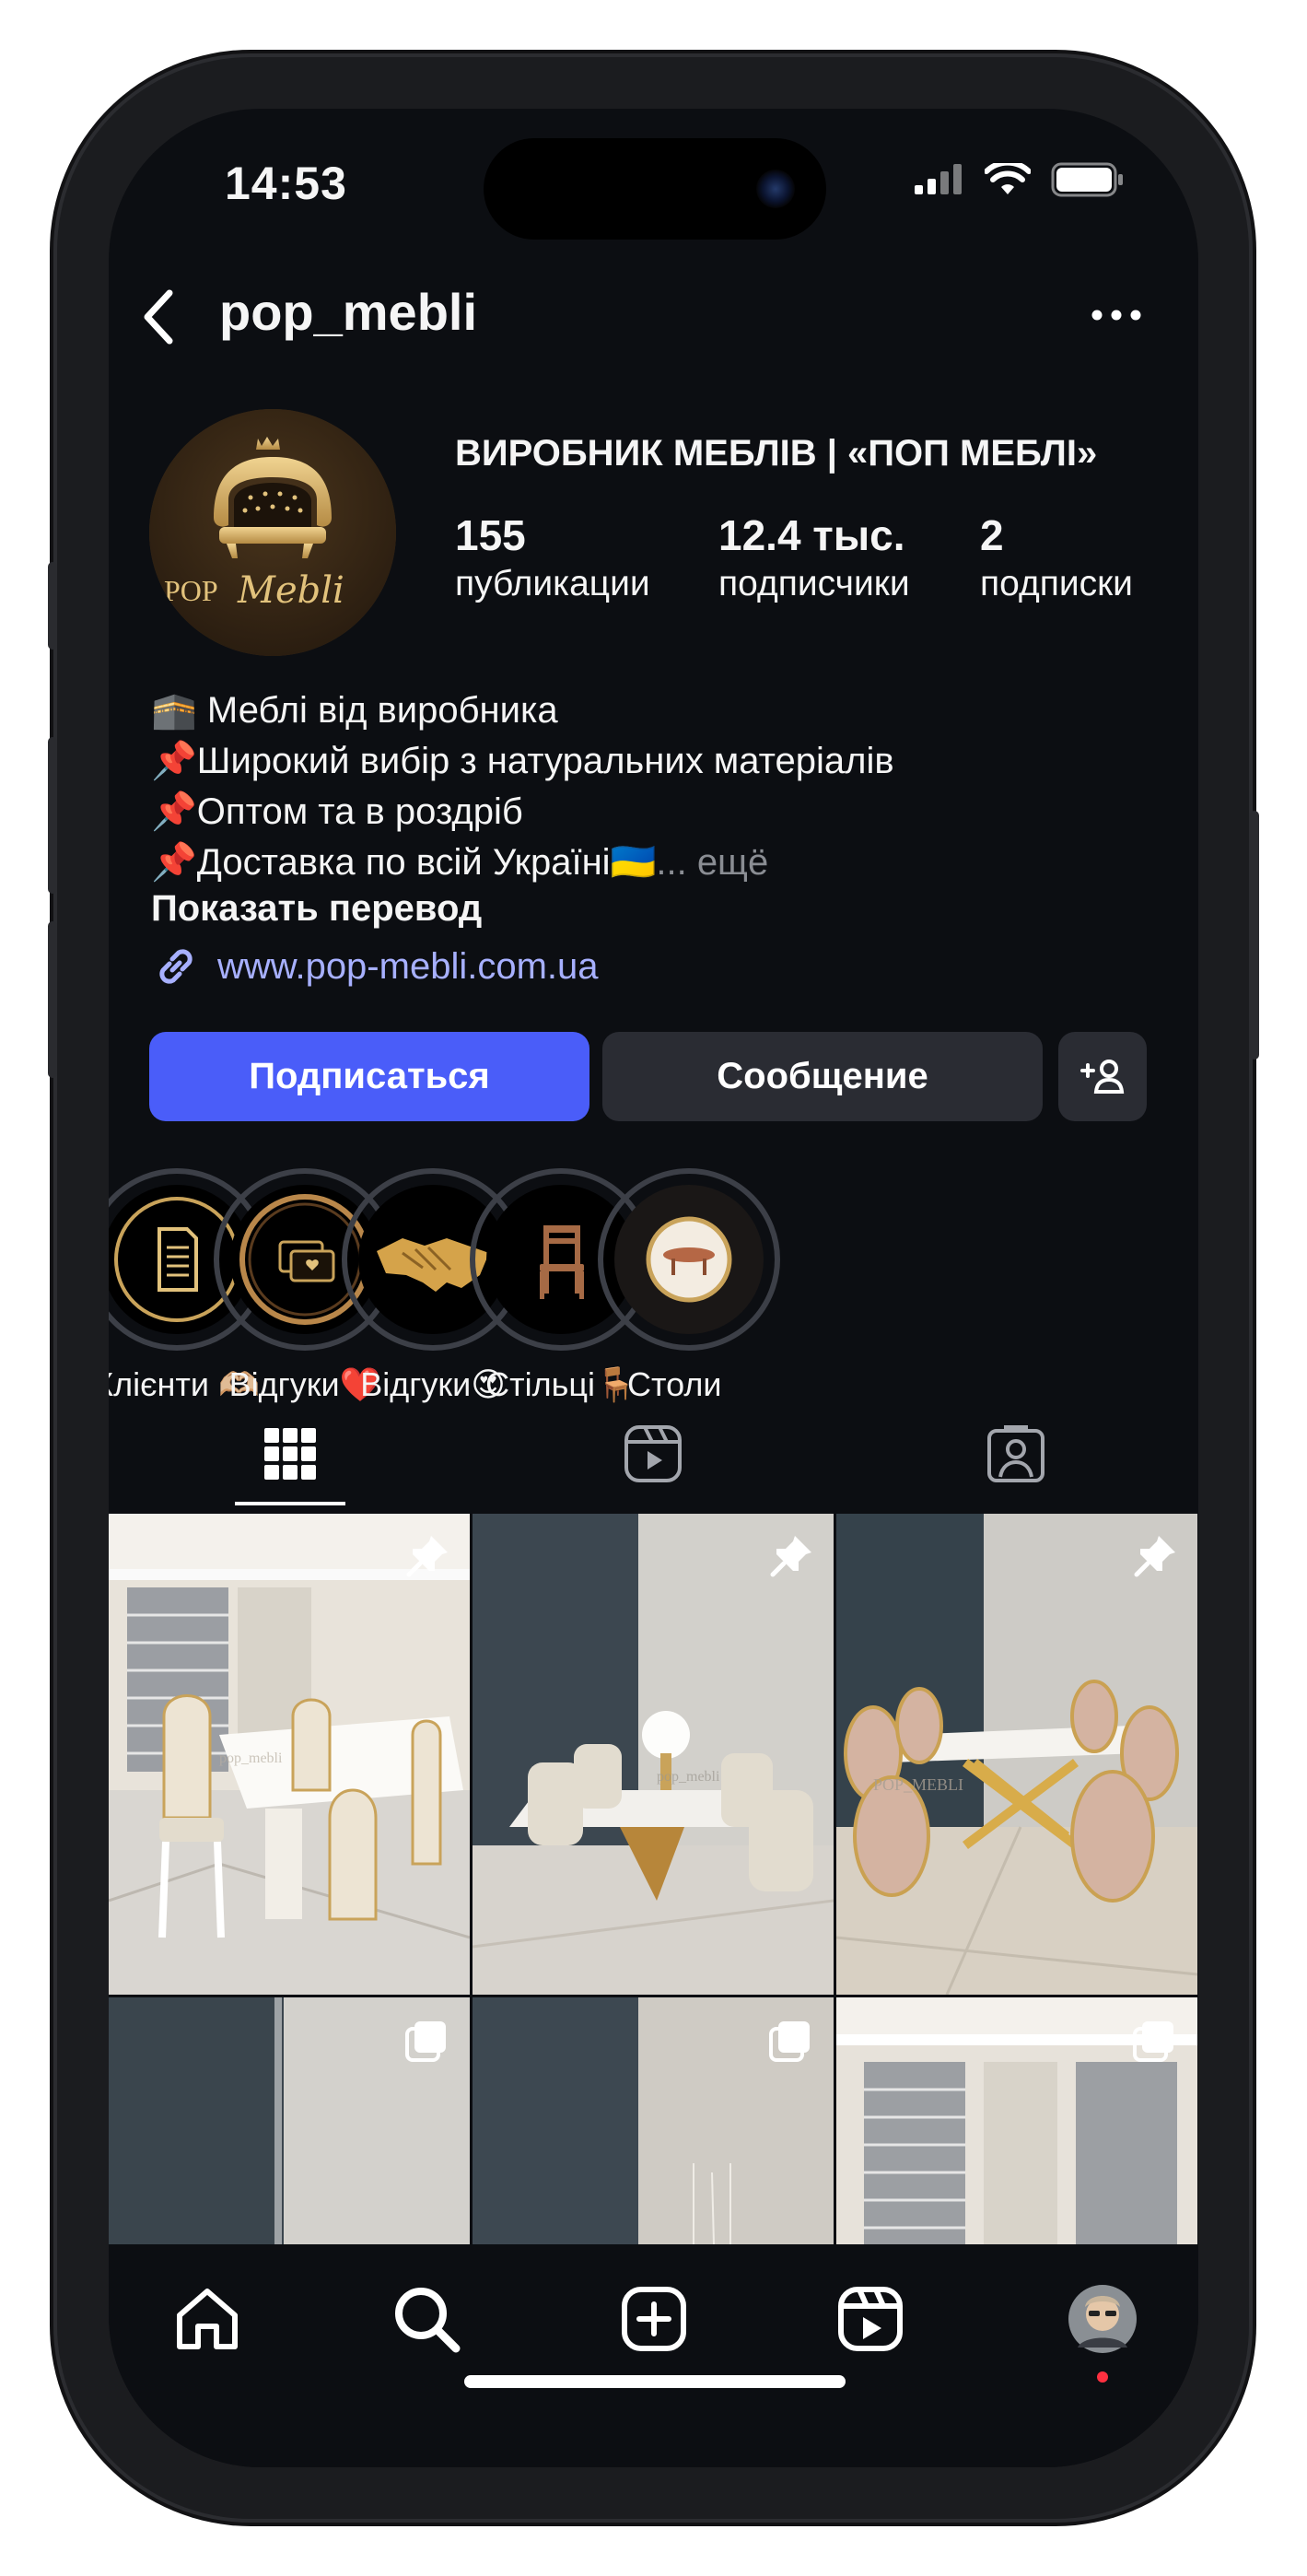 Image resolution: width=1307 pixels, height=2576 pixels. I want to click on profile-name: ВИРОБНИК МЕБЛІВ | «ПОП МЕБЛІ», so click(777, 453).